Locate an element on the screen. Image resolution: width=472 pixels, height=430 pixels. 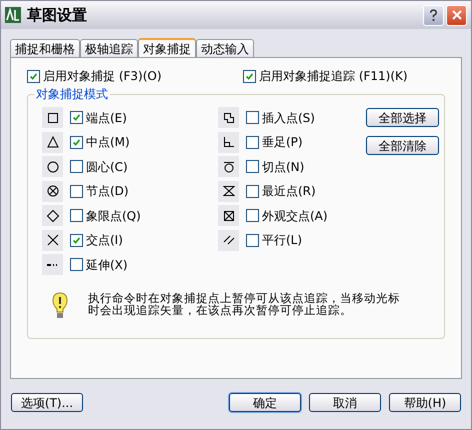
checkbox-label: 垂足(P) is located at coordinates (282, 142).